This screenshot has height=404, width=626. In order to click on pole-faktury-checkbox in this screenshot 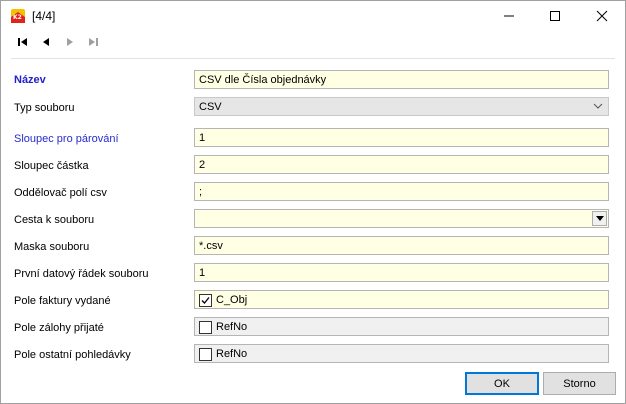, I will do `click(205, 300)`.